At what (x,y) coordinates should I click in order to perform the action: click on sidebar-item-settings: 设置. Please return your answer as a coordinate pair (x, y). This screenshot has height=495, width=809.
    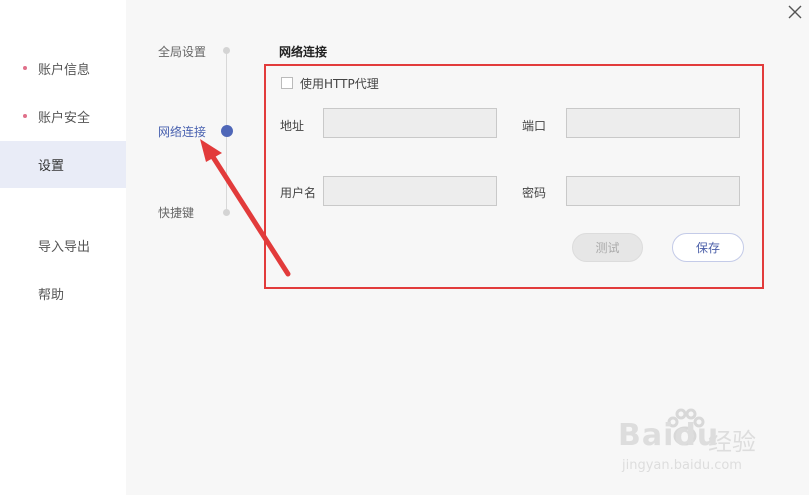
    Looking at the image, I should click on (63, 164).